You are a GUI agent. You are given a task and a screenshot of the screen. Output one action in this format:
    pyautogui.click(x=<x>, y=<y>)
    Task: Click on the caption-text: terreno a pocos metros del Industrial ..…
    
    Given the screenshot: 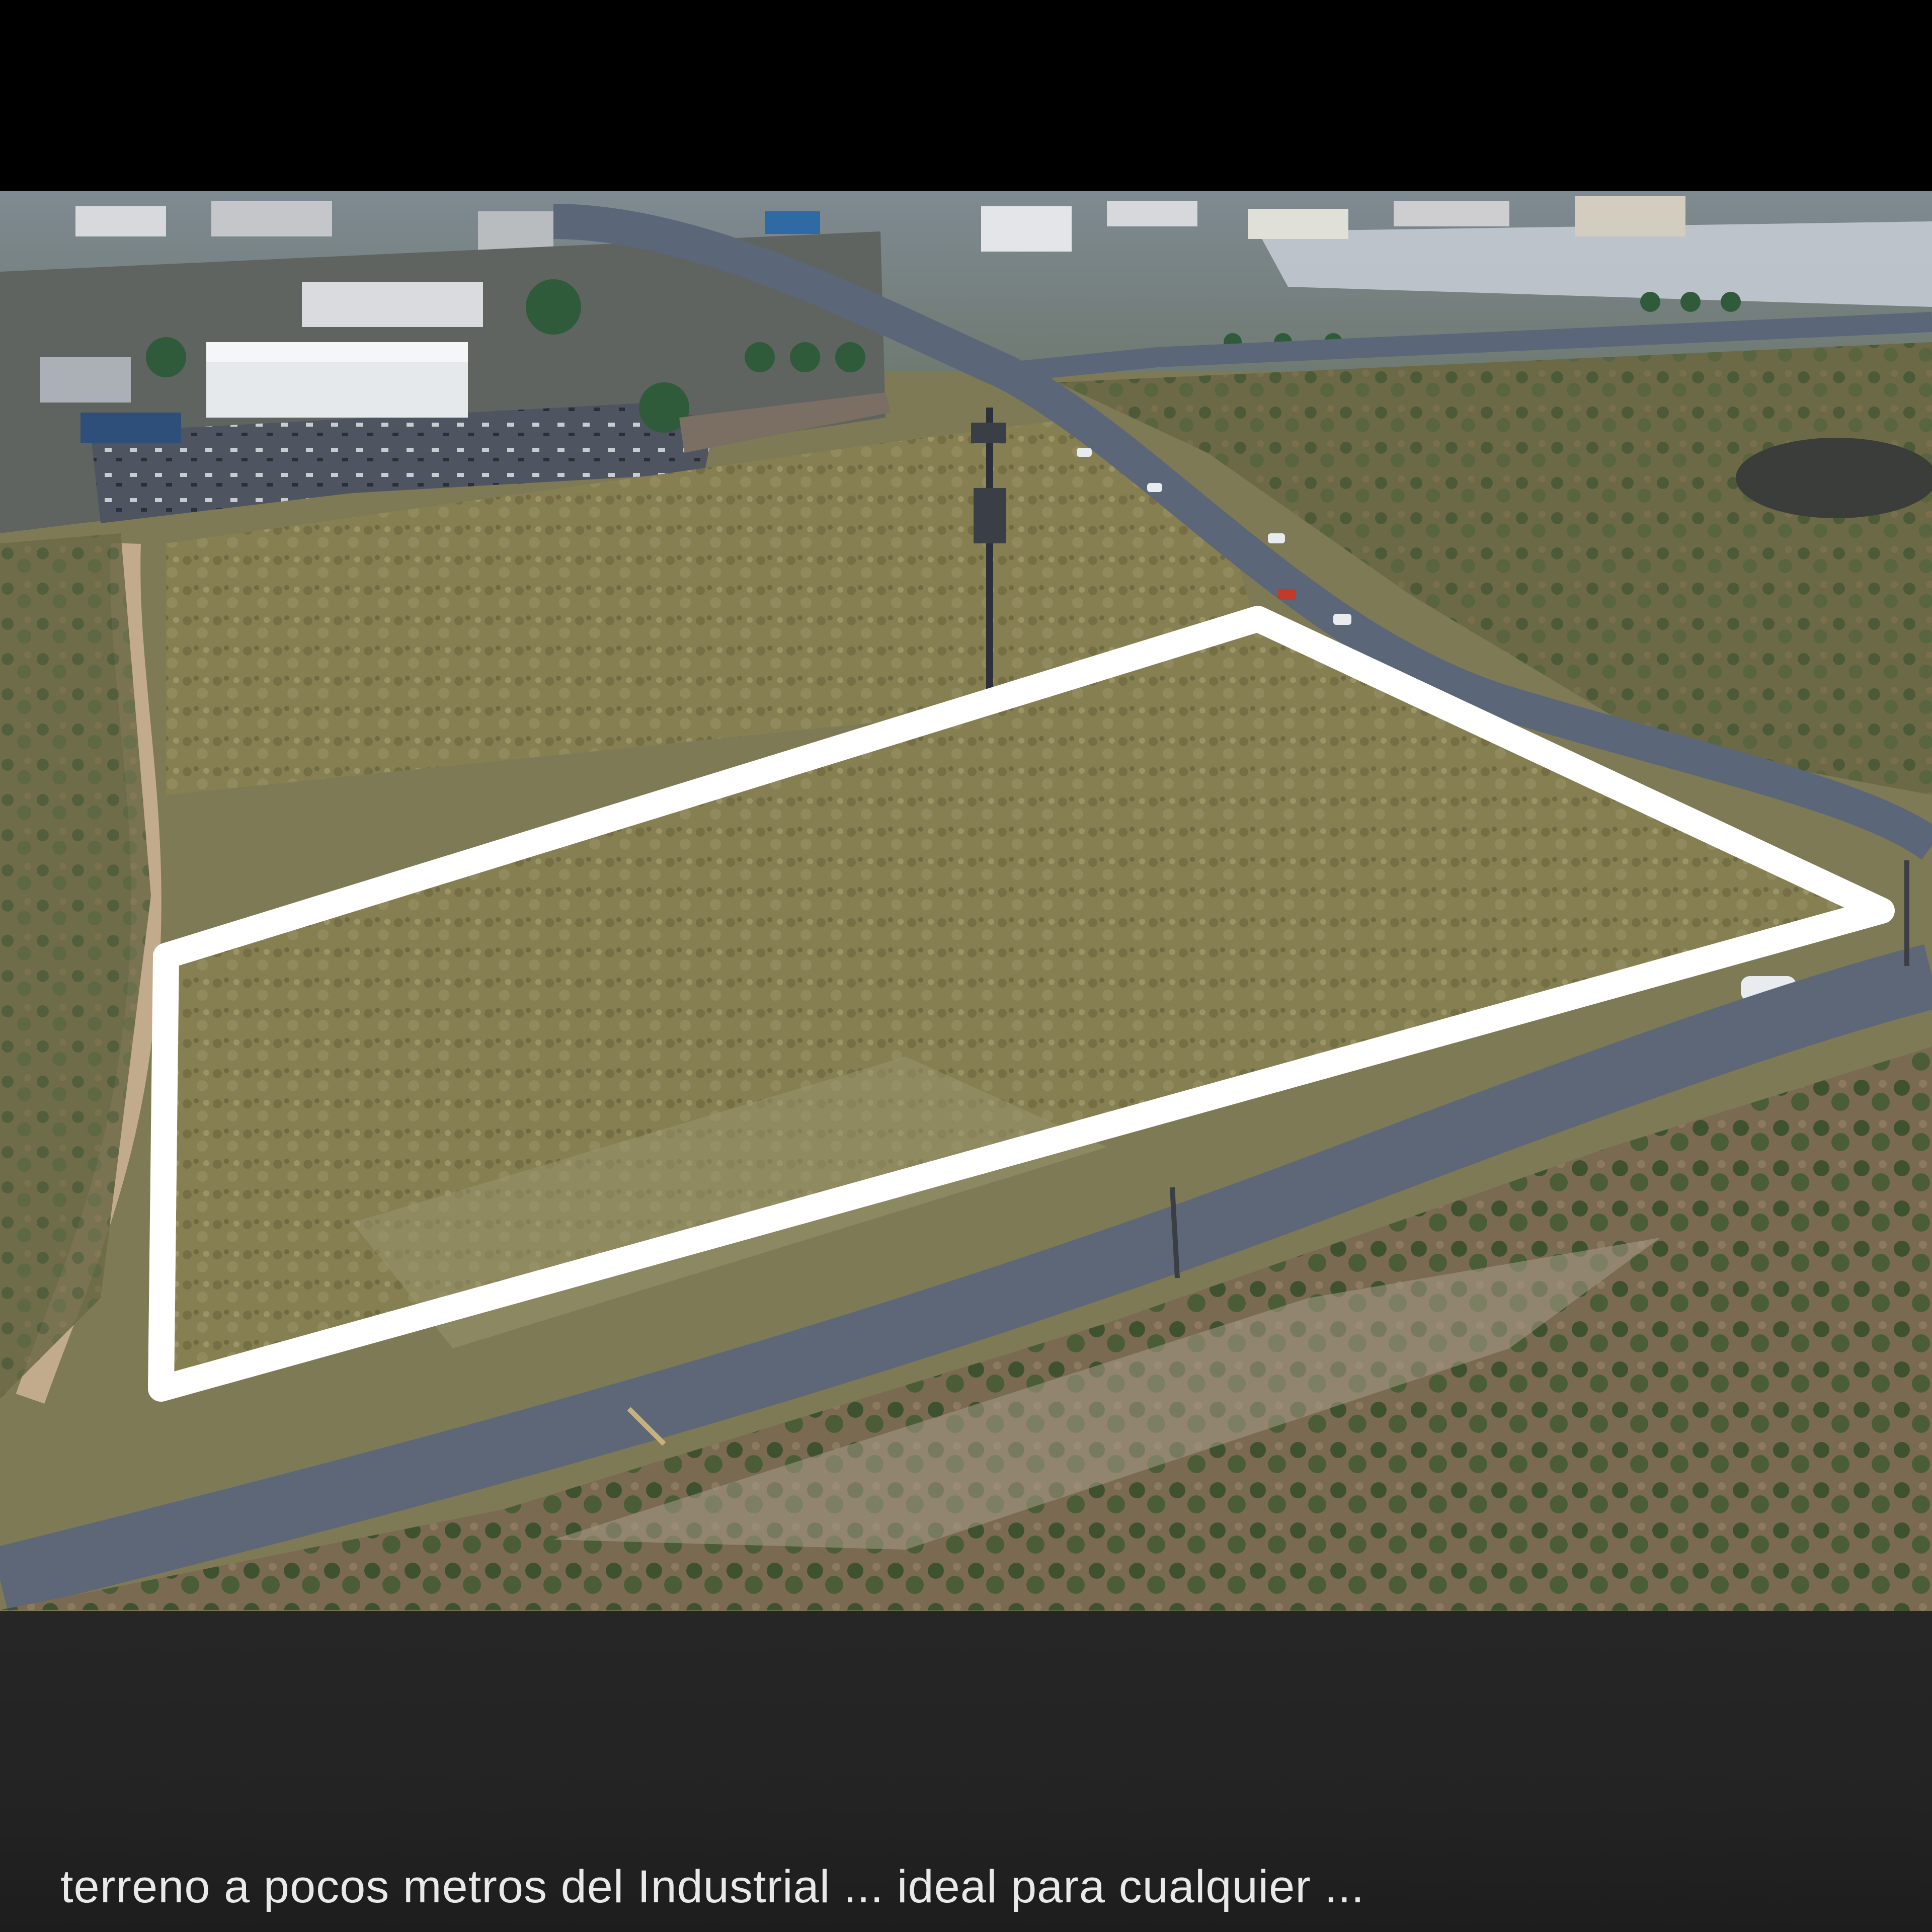 What is the action you would take?
    pyautogui.click(x=712, y=1887)
    